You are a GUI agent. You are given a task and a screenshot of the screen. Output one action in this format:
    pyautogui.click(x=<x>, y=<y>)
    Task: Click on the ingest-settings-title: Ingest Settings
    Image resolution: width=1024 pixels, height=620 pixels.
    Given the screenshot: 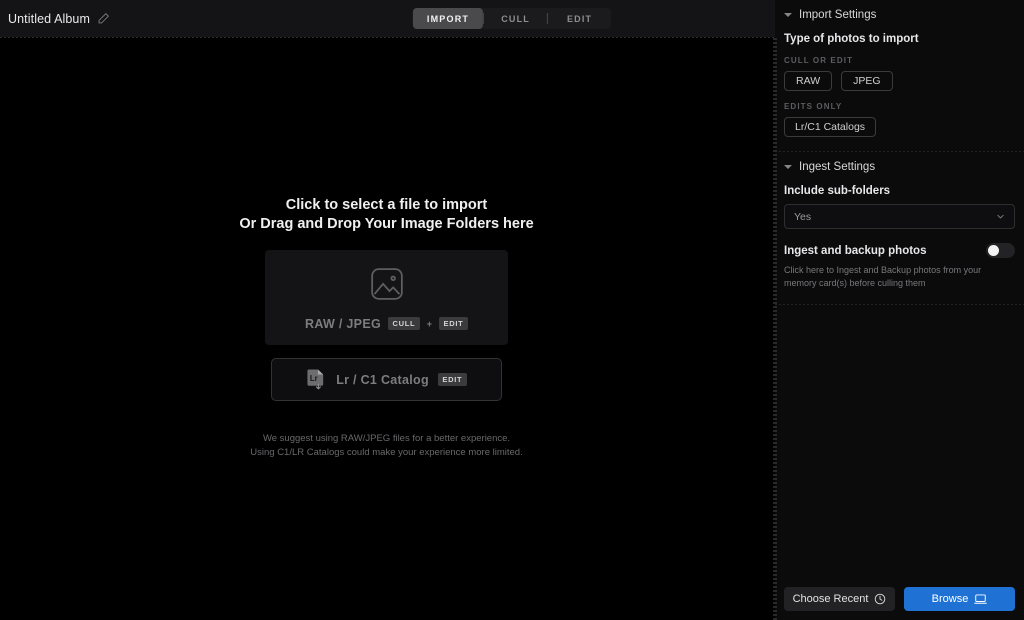 What is the action you would take?
    pyautogui.click(x=837, y=167)
    